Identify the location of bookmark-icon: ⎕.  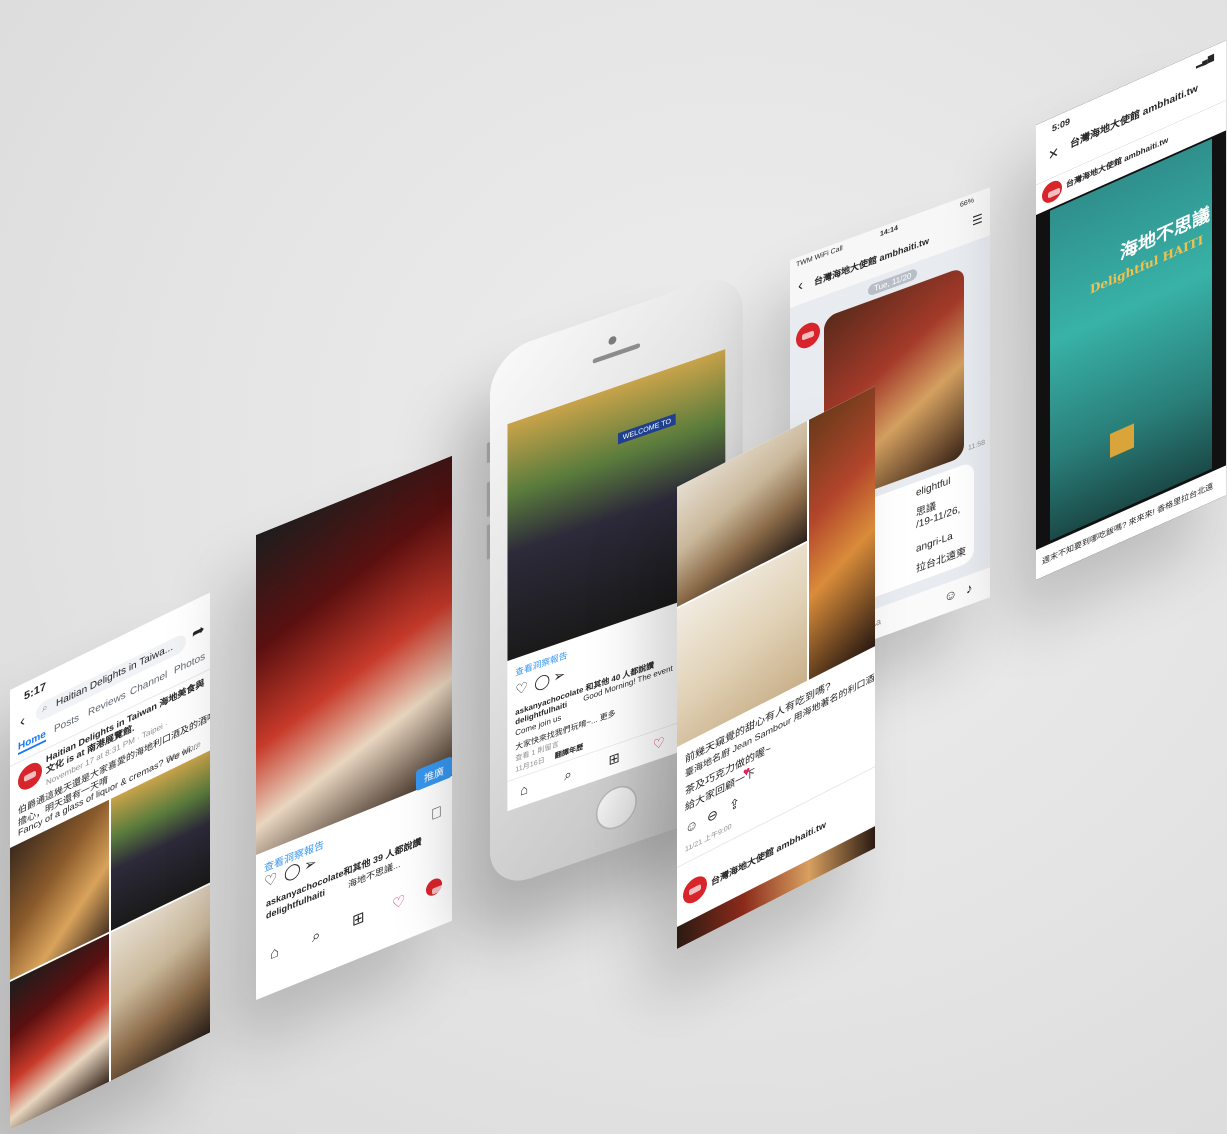
(436, 813).